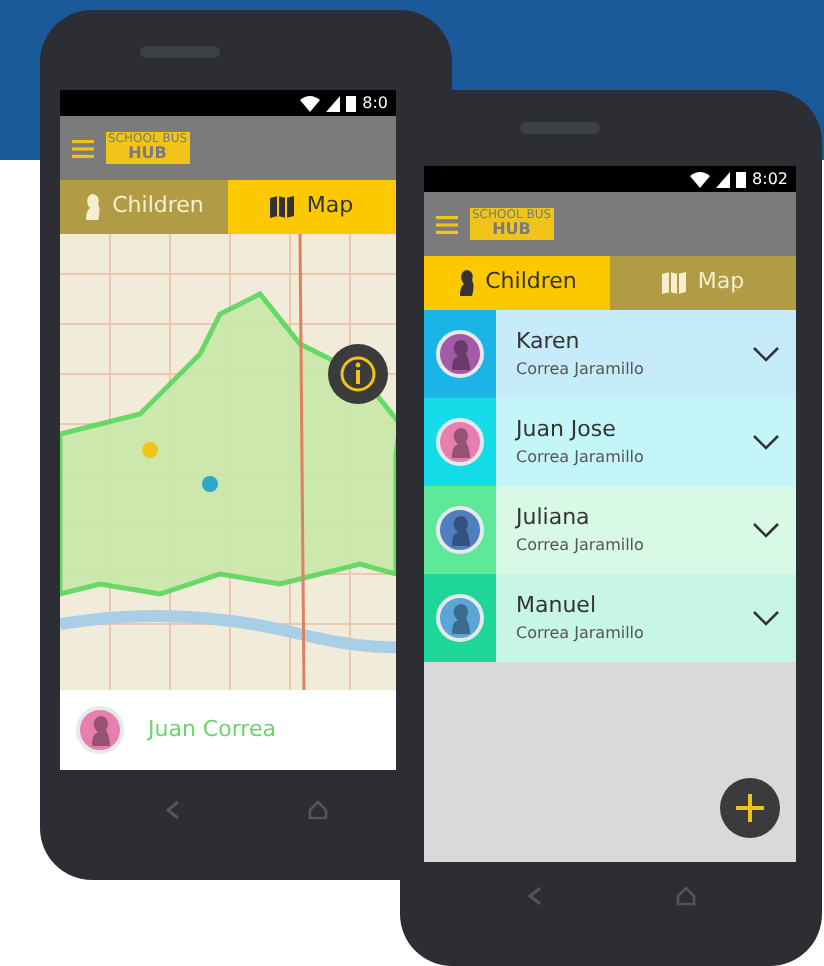 The height and width of the screenshot is (966, 824). Describe the element at coordinates (557, 605) in the screenshot. I see `child-name: Manuel` at that location.